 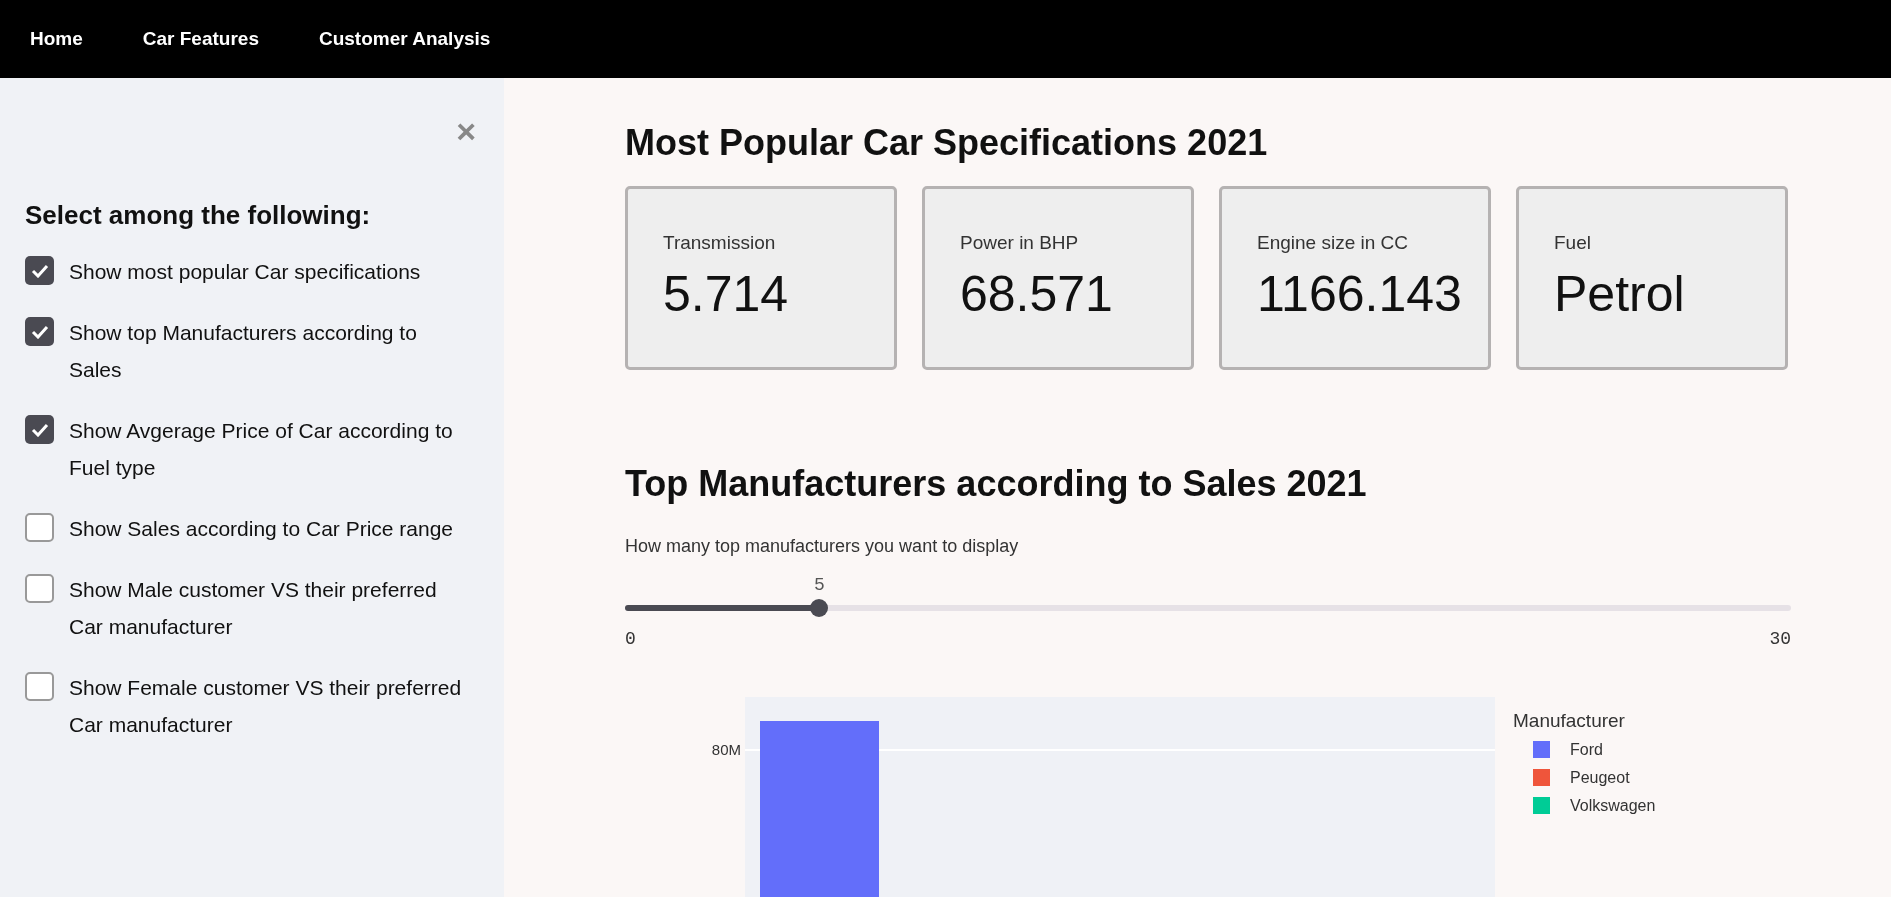 What do you see at coordinates (630, 639) in the screenshot?
I see `slider-min: 0` at bounding box center [630, 639].